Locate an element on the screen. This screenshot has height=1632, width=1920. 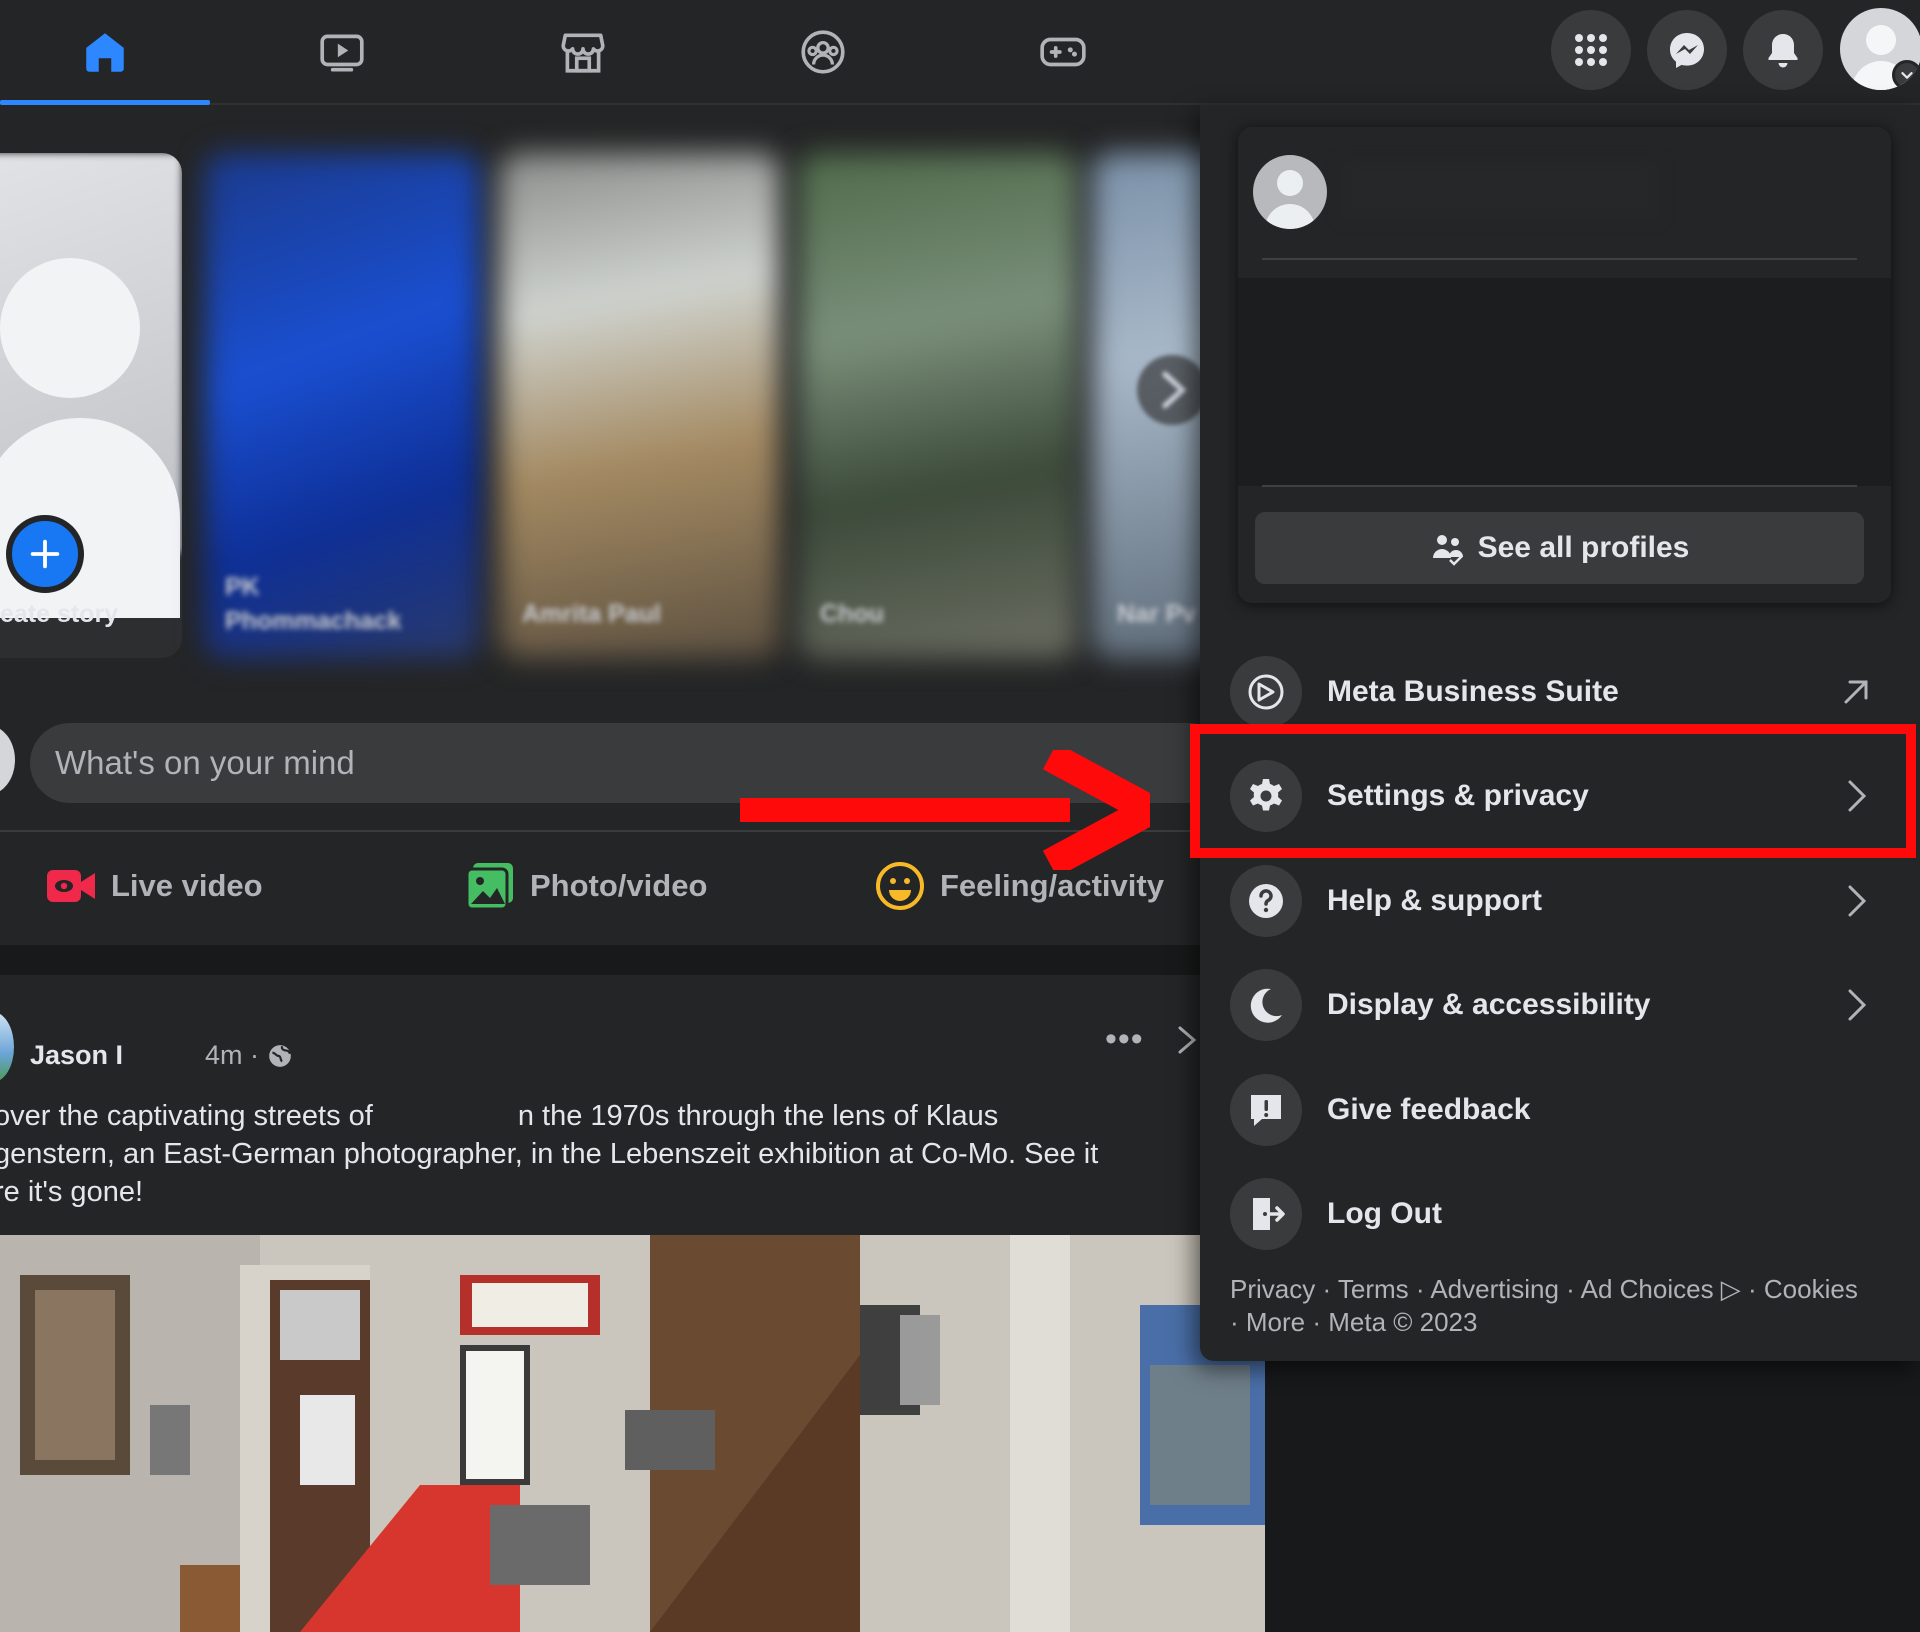
menu-item-meta-business-suite: Meta Business Suite is located at coordinates (1560, 692).